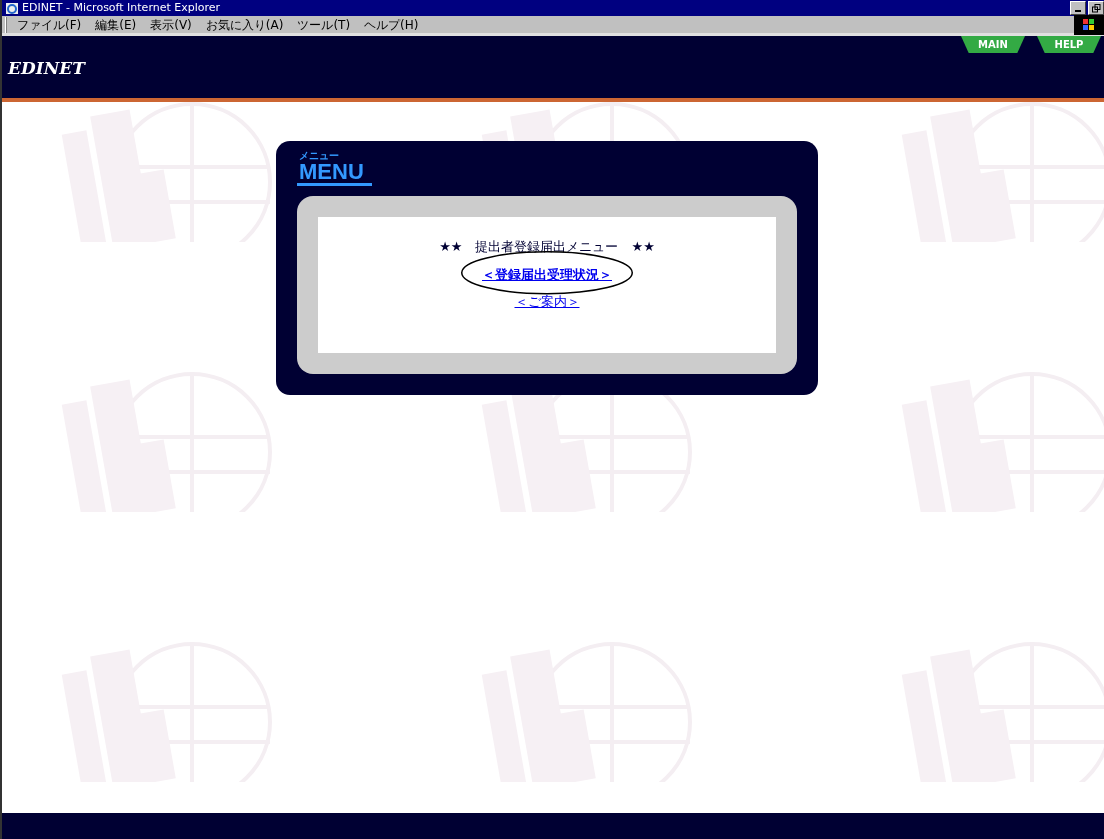 The width and height of the screenshot is (1104, 839). What do you see at coordinates (334, 173) in the screenshot?
I see `menu-caption: MENU` at bounding box center [334, 173].